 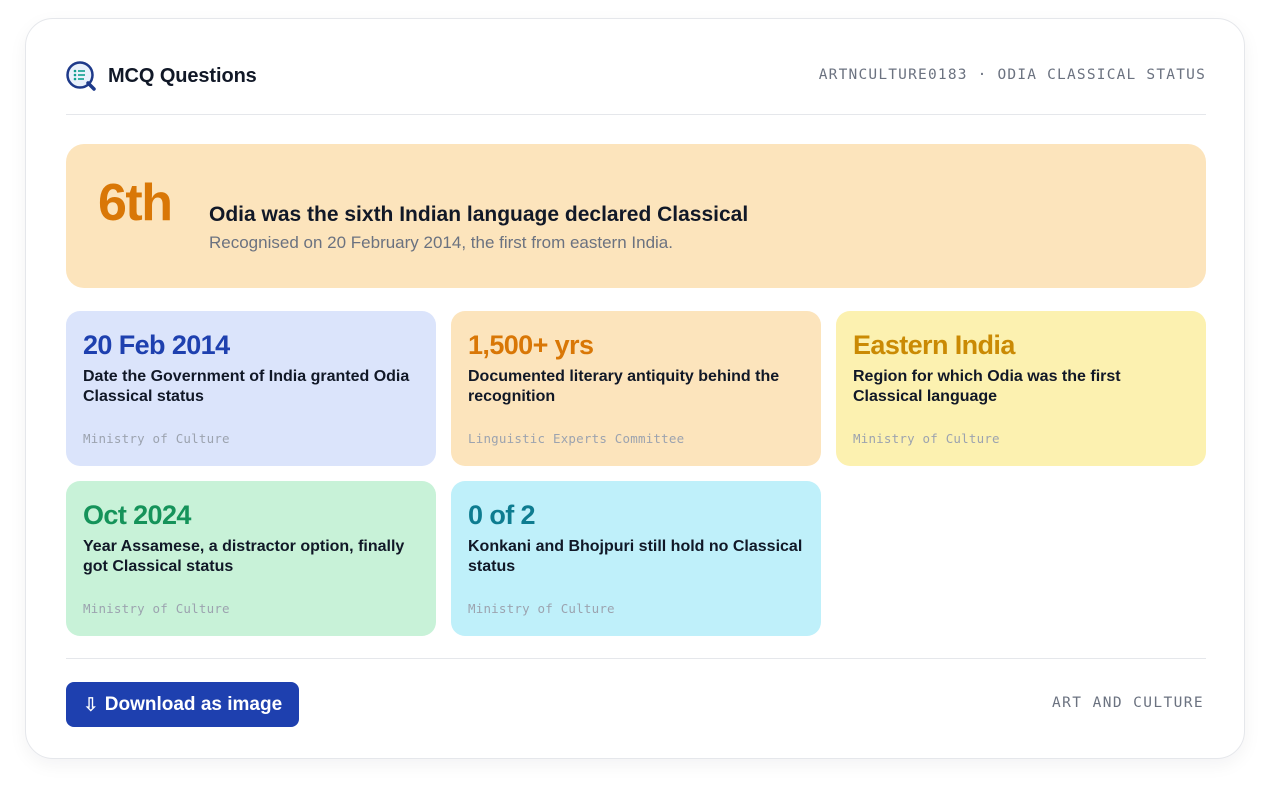 What do you see at coordinates (1128, 703) in the screenshot?
I see `category-tag: ART AND CULTURE` at bounding box center [1128, 703].